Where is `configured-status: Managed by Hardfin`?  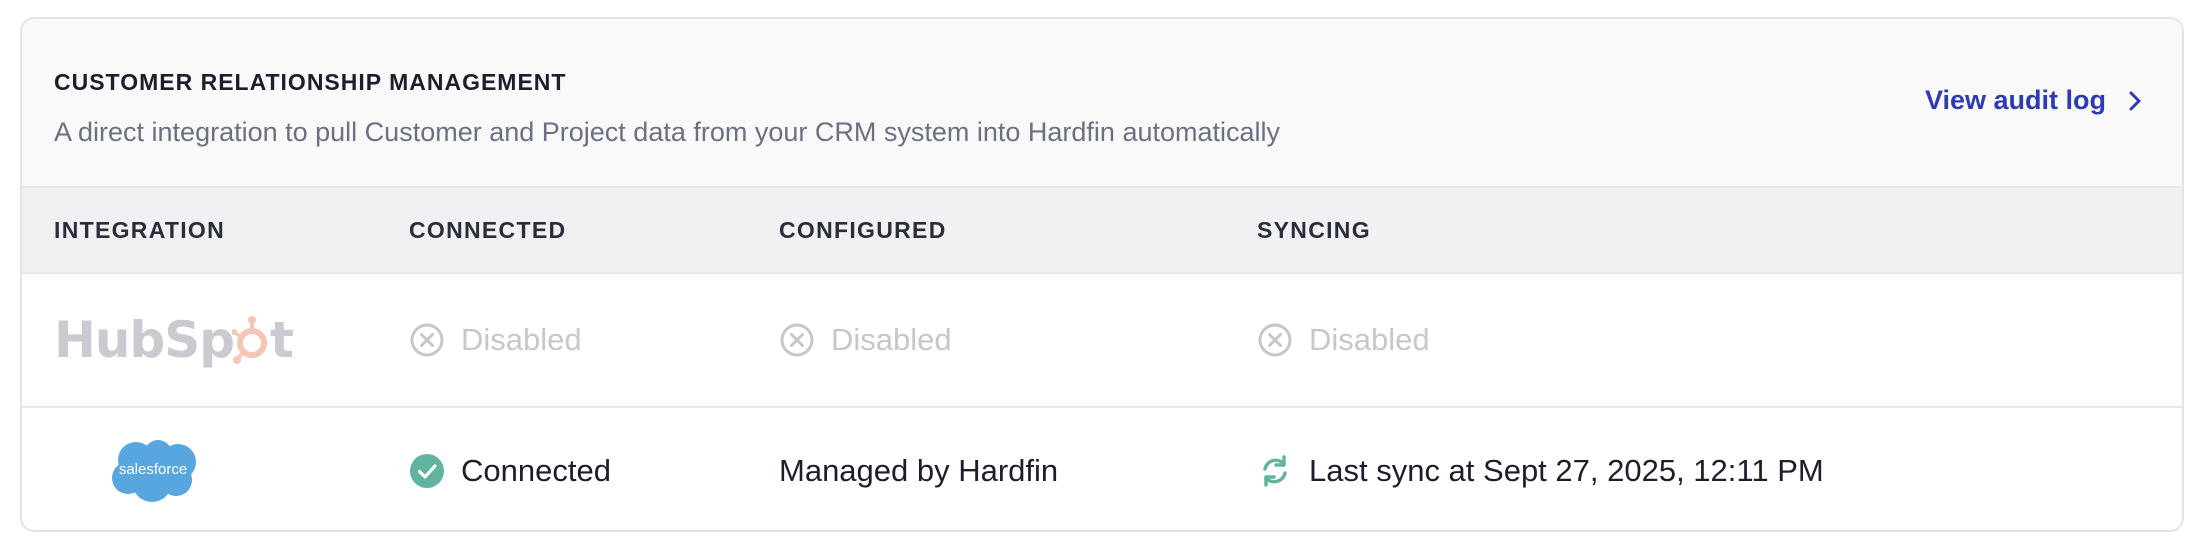
configured-status: Managed by Hardfin is located at coordinates (919, 470).